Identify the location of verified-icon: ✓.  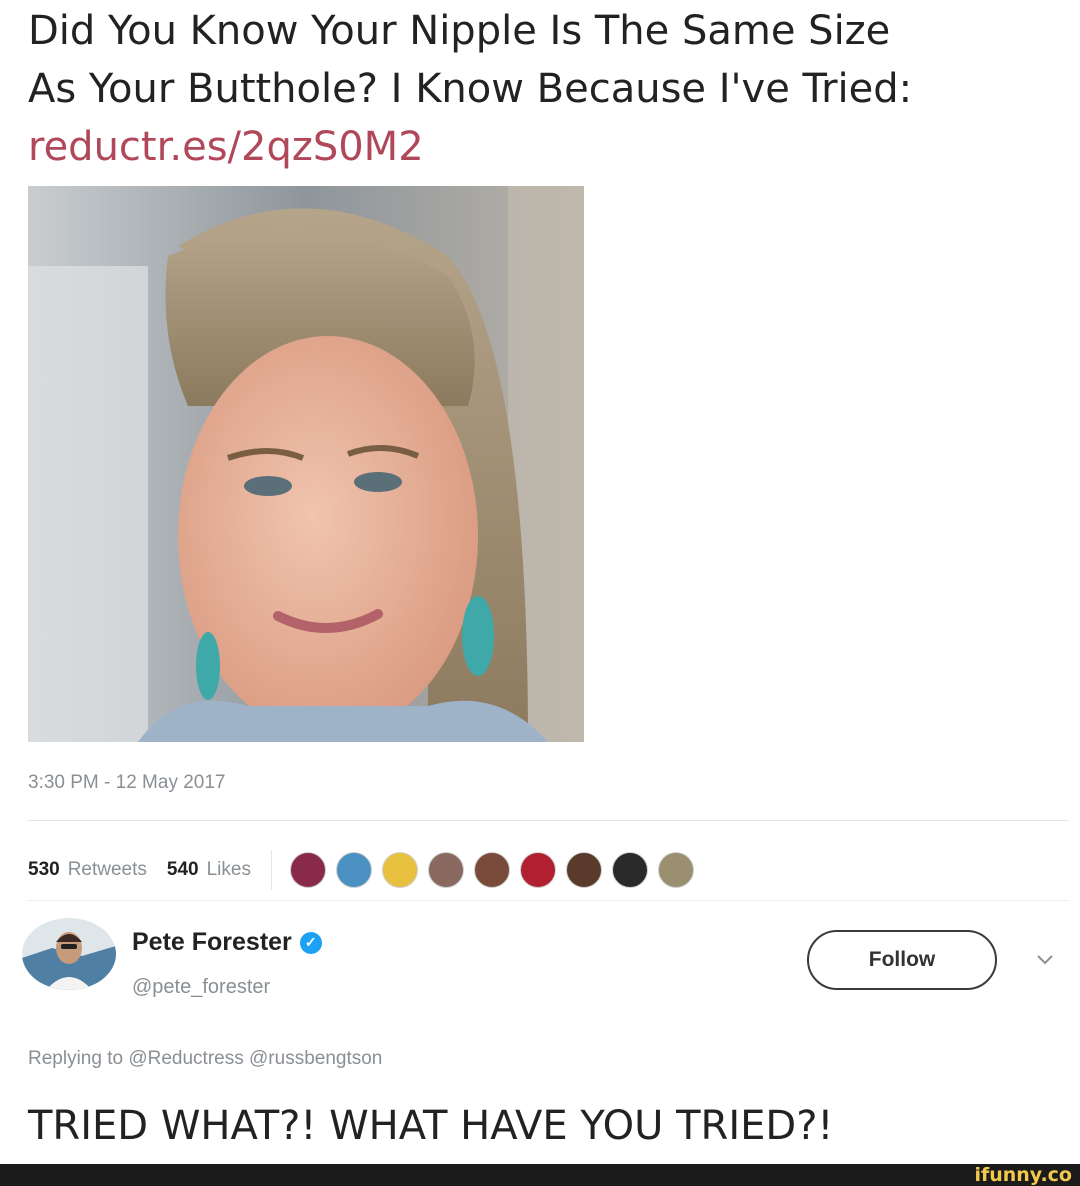
(310, 942).